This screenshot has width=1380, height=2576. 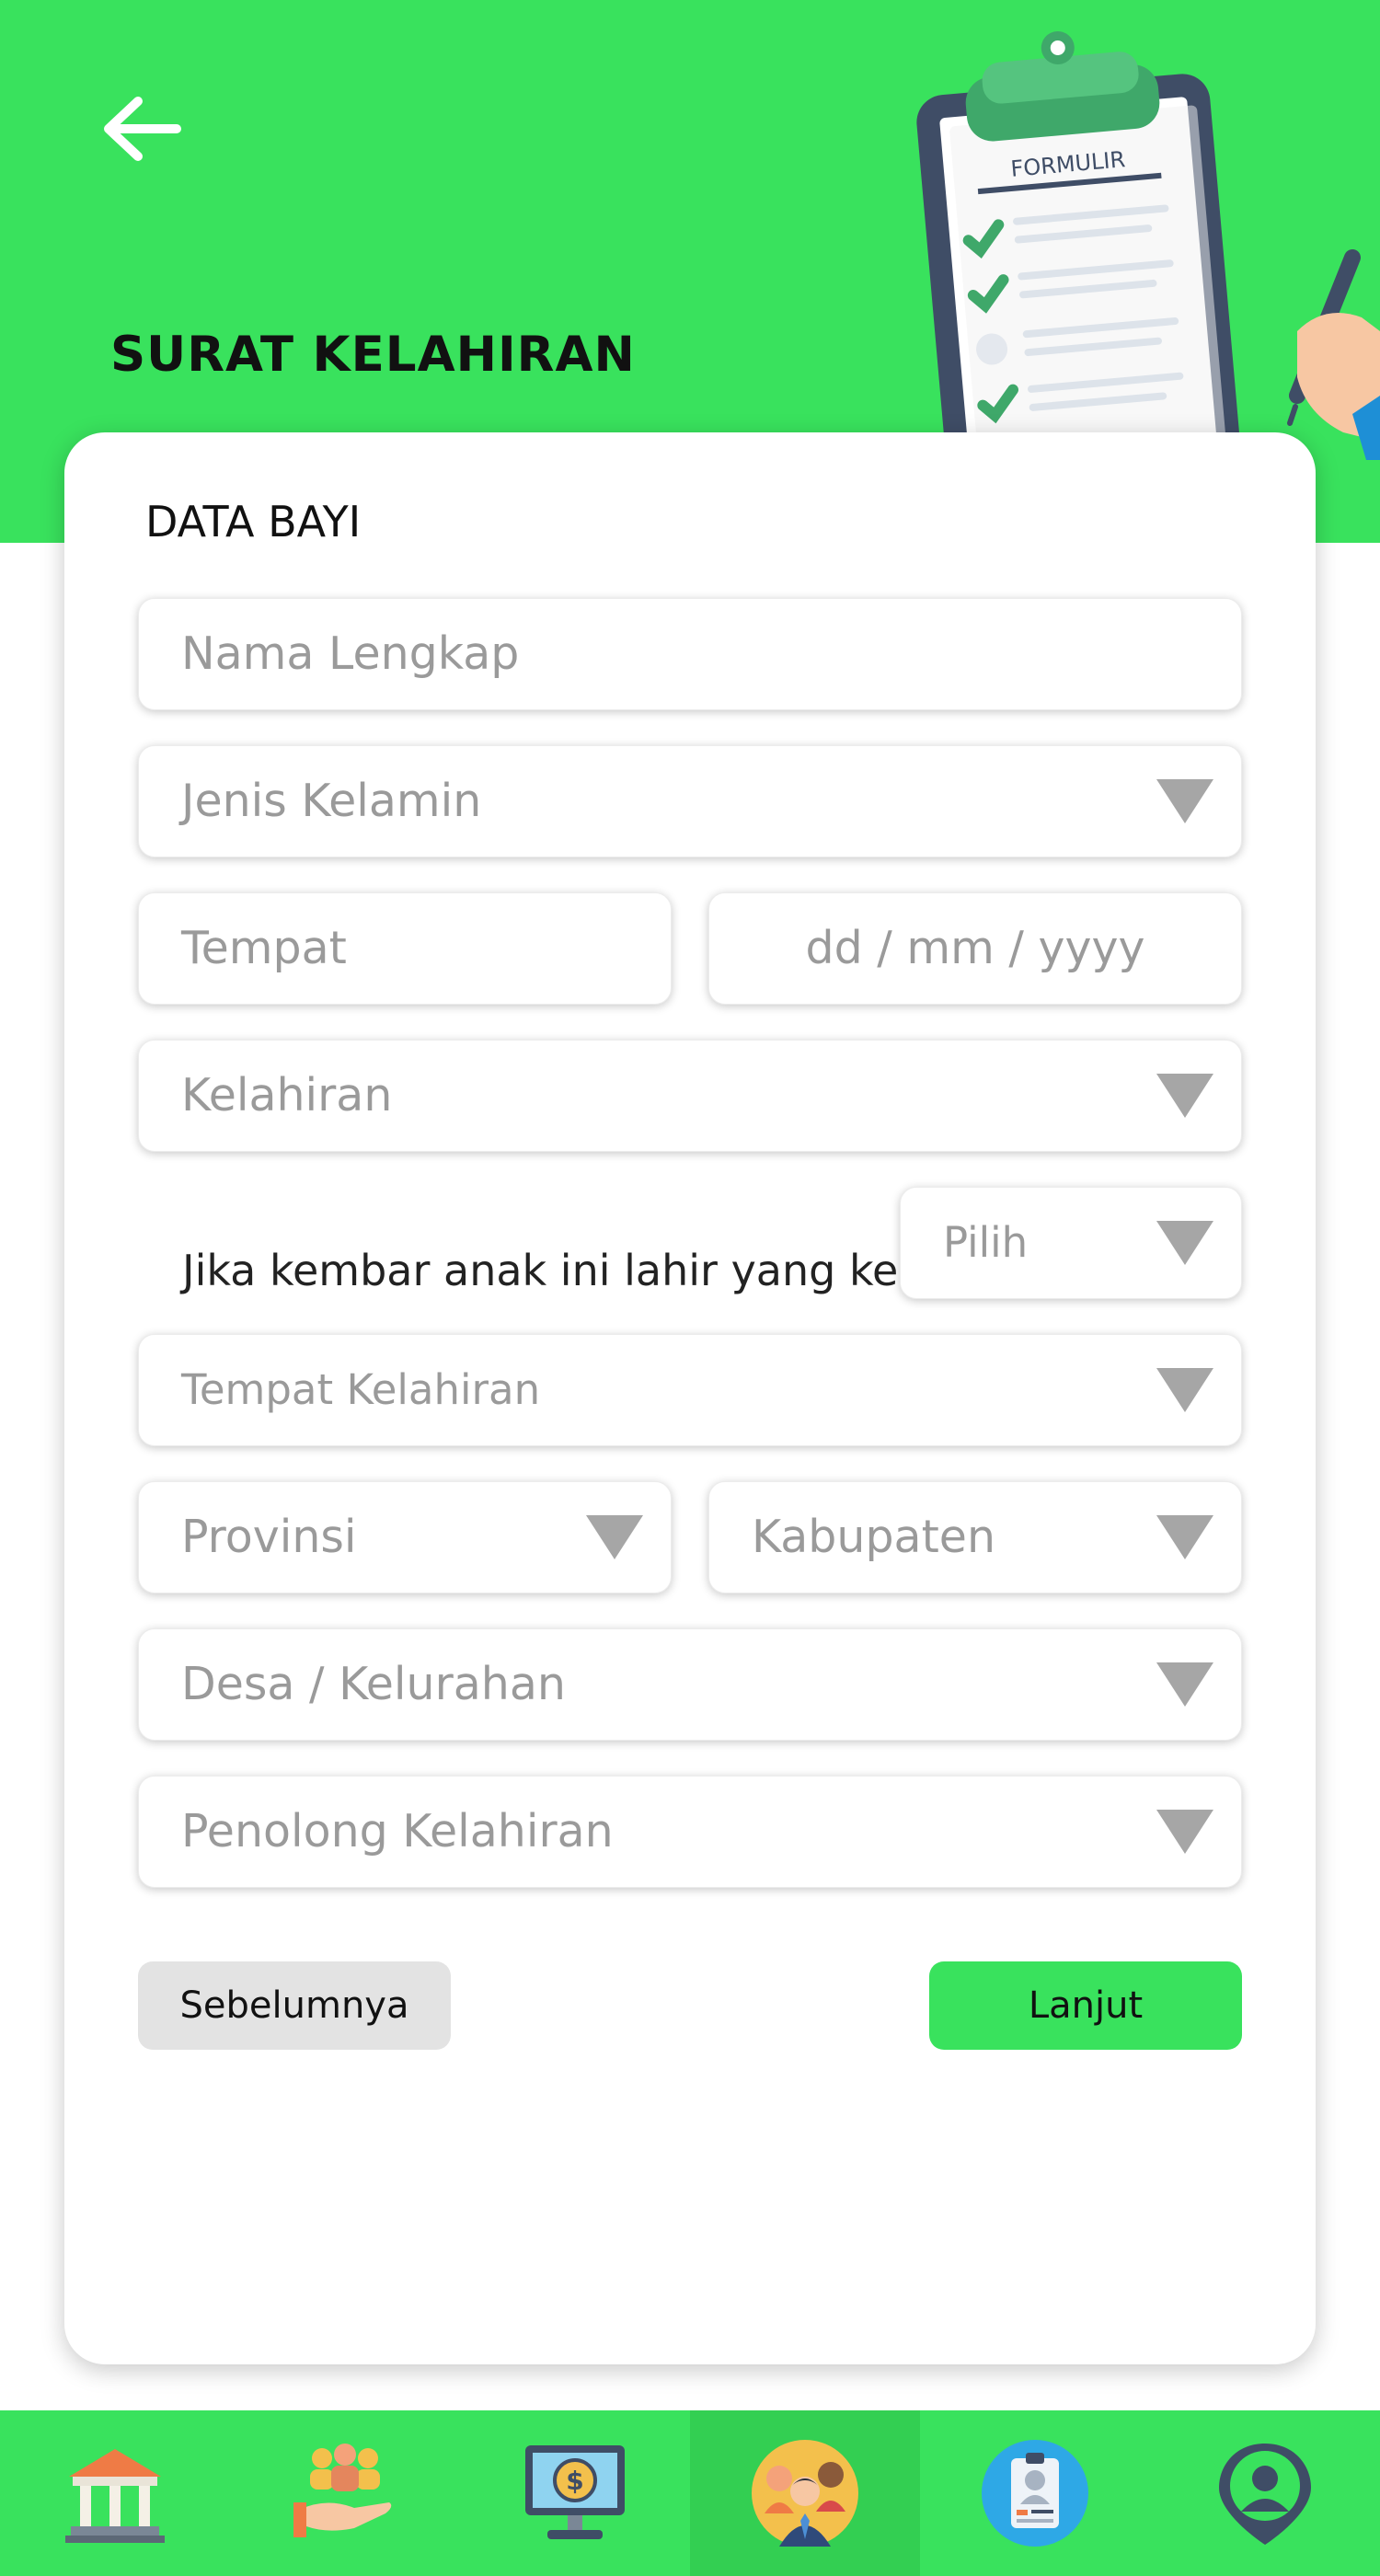 What do you see at coordinates (690, 801) in the screenshot?
I see `jenis-kelamin-select: Jenis Kelamin` at bounding box center [690, 801].